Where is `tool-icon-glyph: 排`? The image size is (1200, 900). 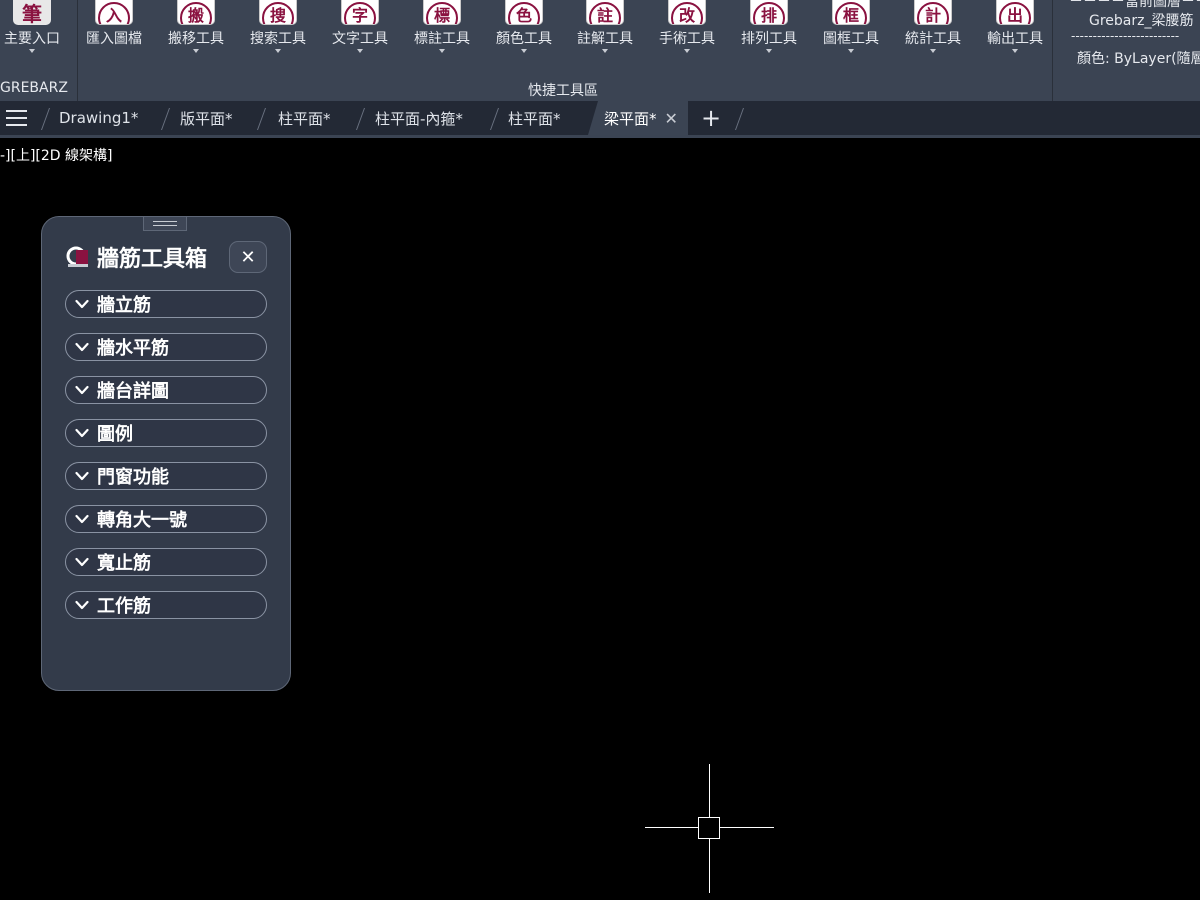
tool-icon-glyph: 排 is located at coordinates (769, 13).